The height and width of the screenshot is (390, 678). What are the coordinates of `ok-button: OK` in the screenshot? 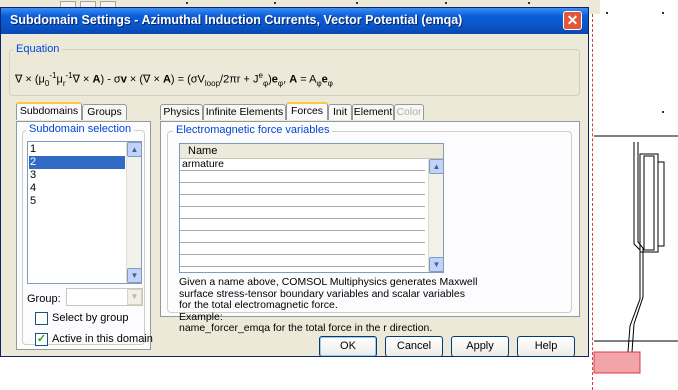 It's located at (348, 346).